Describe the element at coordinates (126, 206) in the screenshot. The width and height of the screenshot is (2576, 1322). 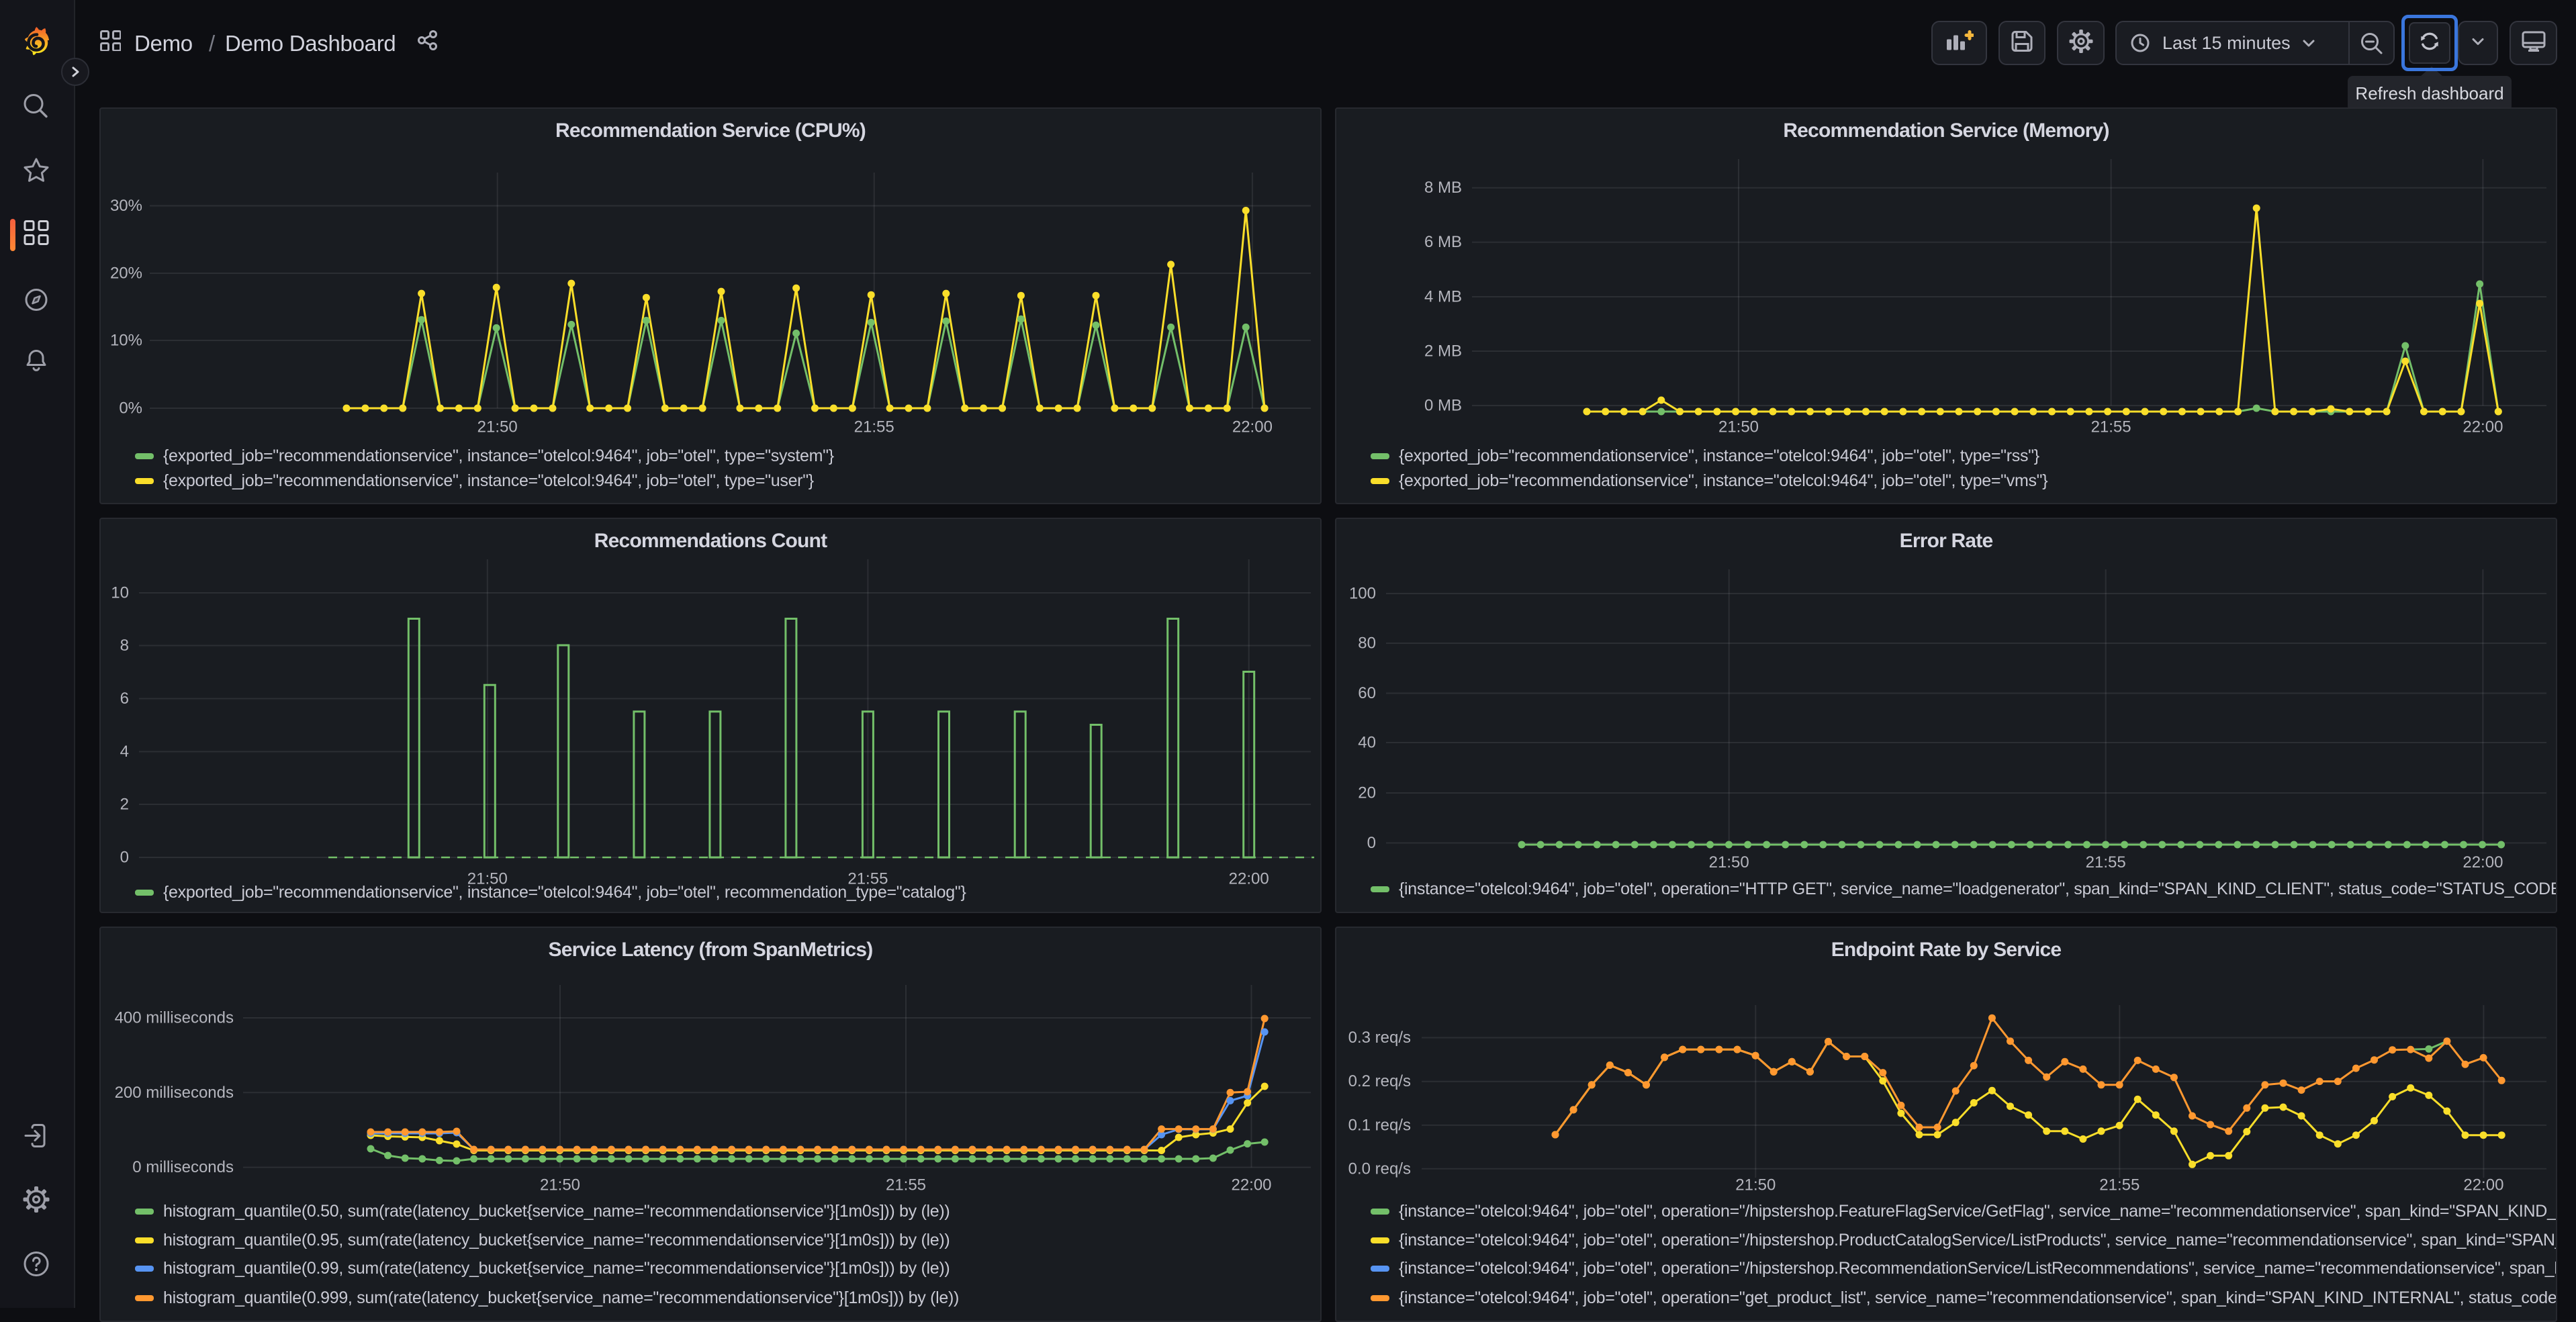
I see `svg-text: 30%` at that location.